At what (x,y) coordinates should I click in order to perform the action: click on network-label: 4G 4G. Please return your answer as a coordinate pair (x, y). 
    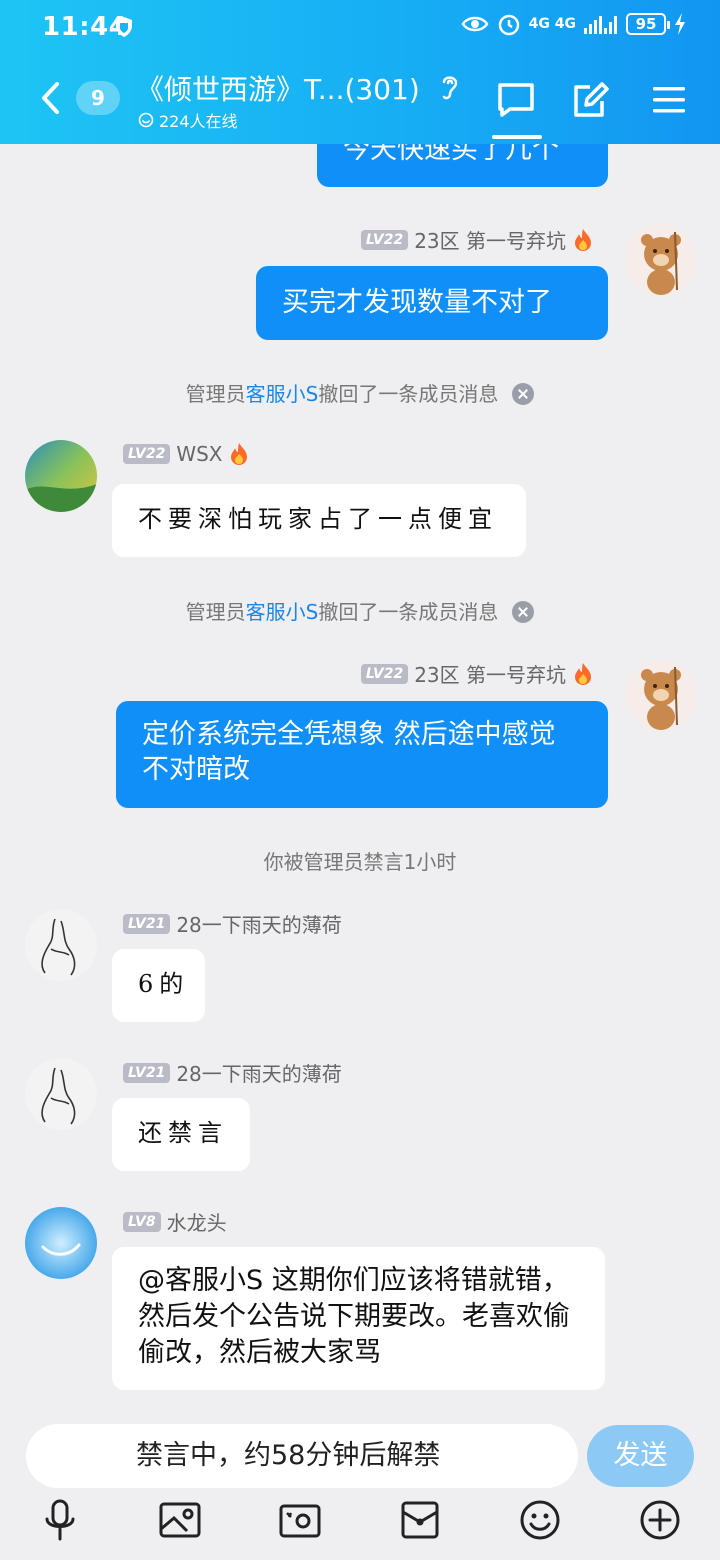
    Looking at the image, I should click on (552, 24).